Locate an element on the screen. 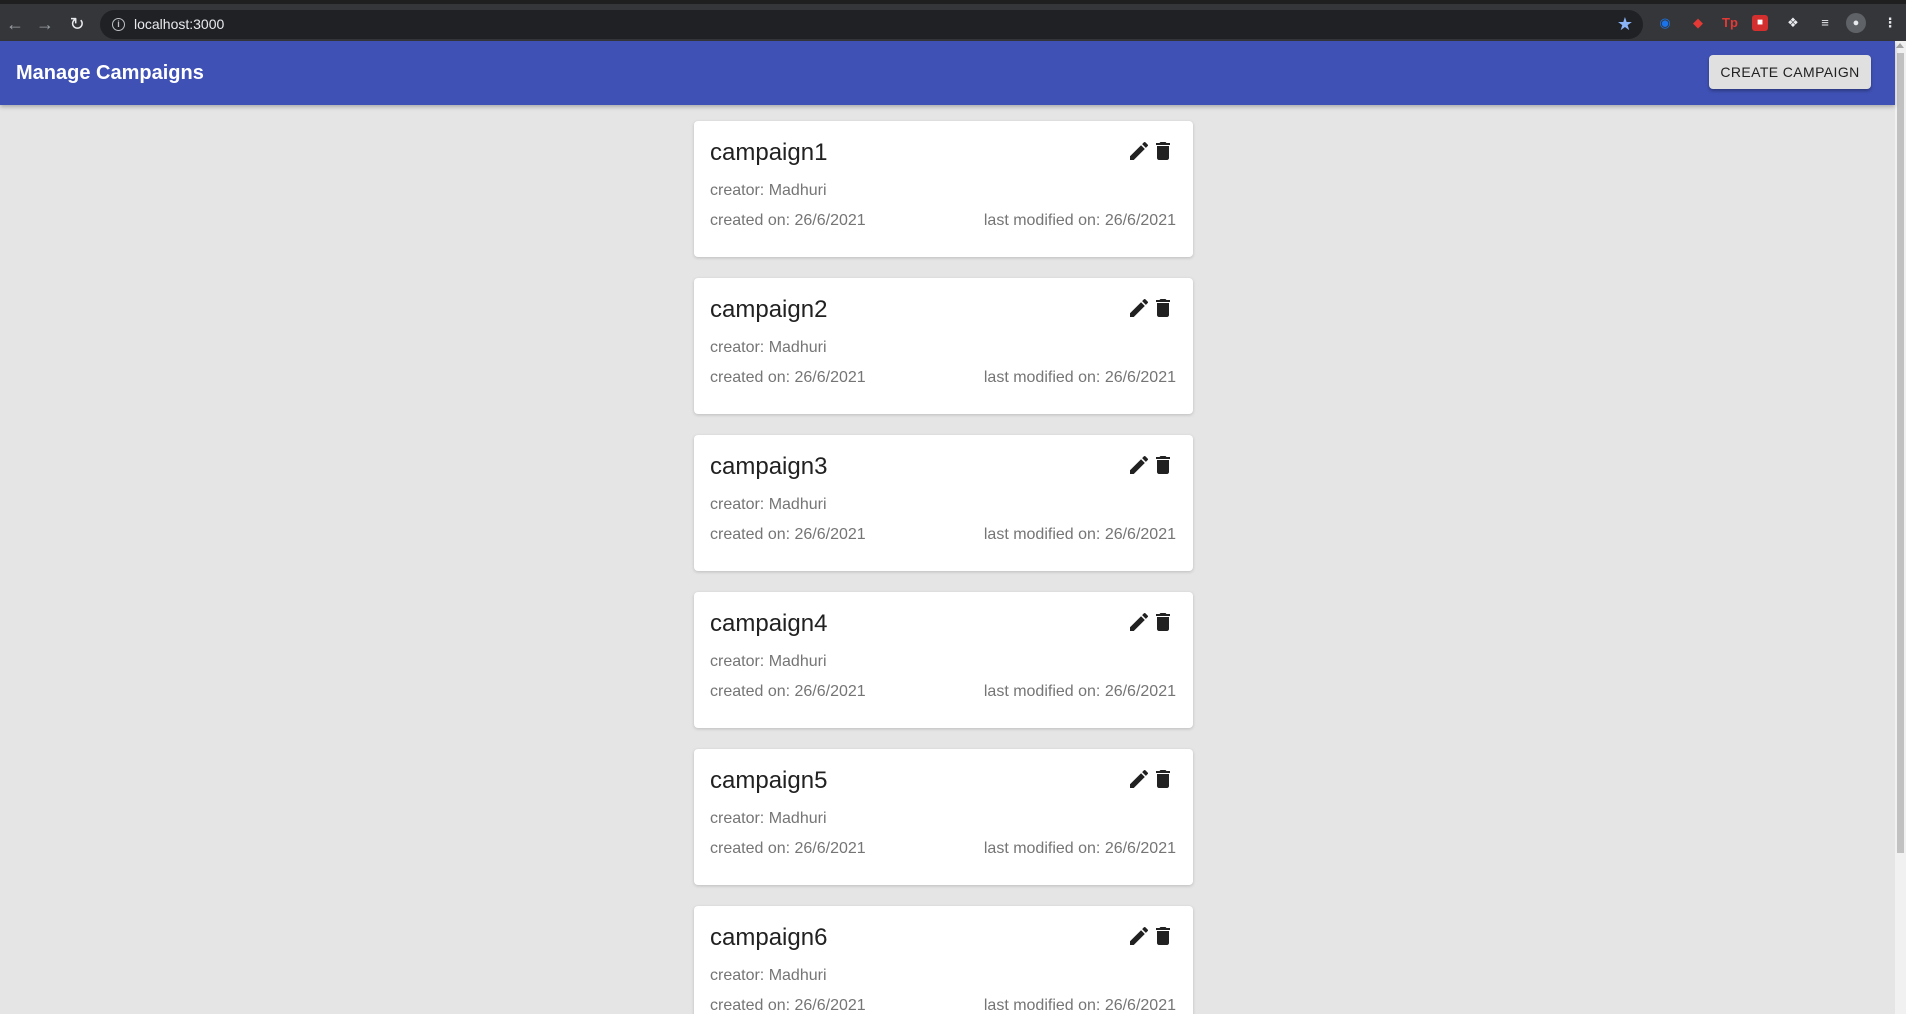 This screenshot has width=1906, height=1014. scroll-up-arrow-icon is located at coordinates (1900, 45).